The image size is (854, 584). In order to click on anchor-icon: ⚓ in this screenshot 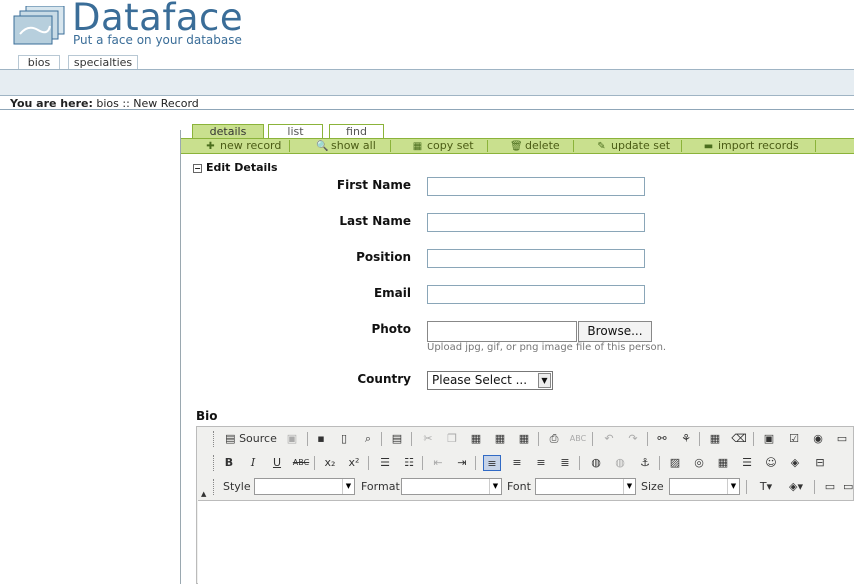, I will do `click(645, 463)`.